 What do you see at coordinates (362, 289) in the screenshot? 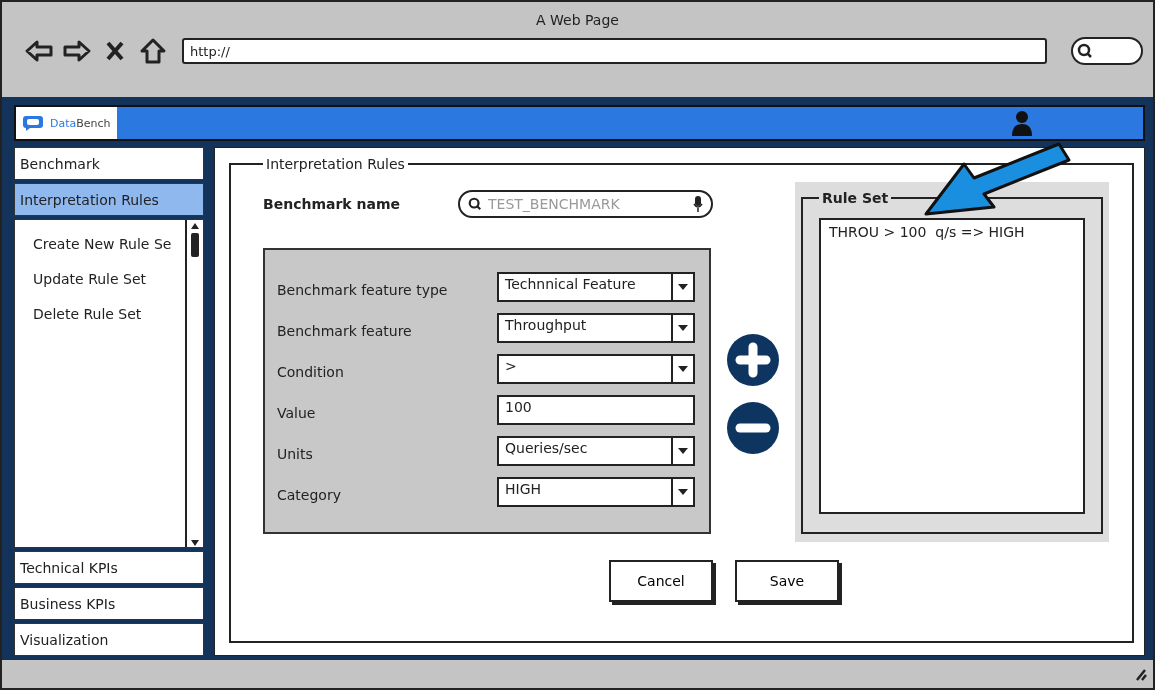
I see `field-label: Benchmark feature type` at bounding box center [362, 289].